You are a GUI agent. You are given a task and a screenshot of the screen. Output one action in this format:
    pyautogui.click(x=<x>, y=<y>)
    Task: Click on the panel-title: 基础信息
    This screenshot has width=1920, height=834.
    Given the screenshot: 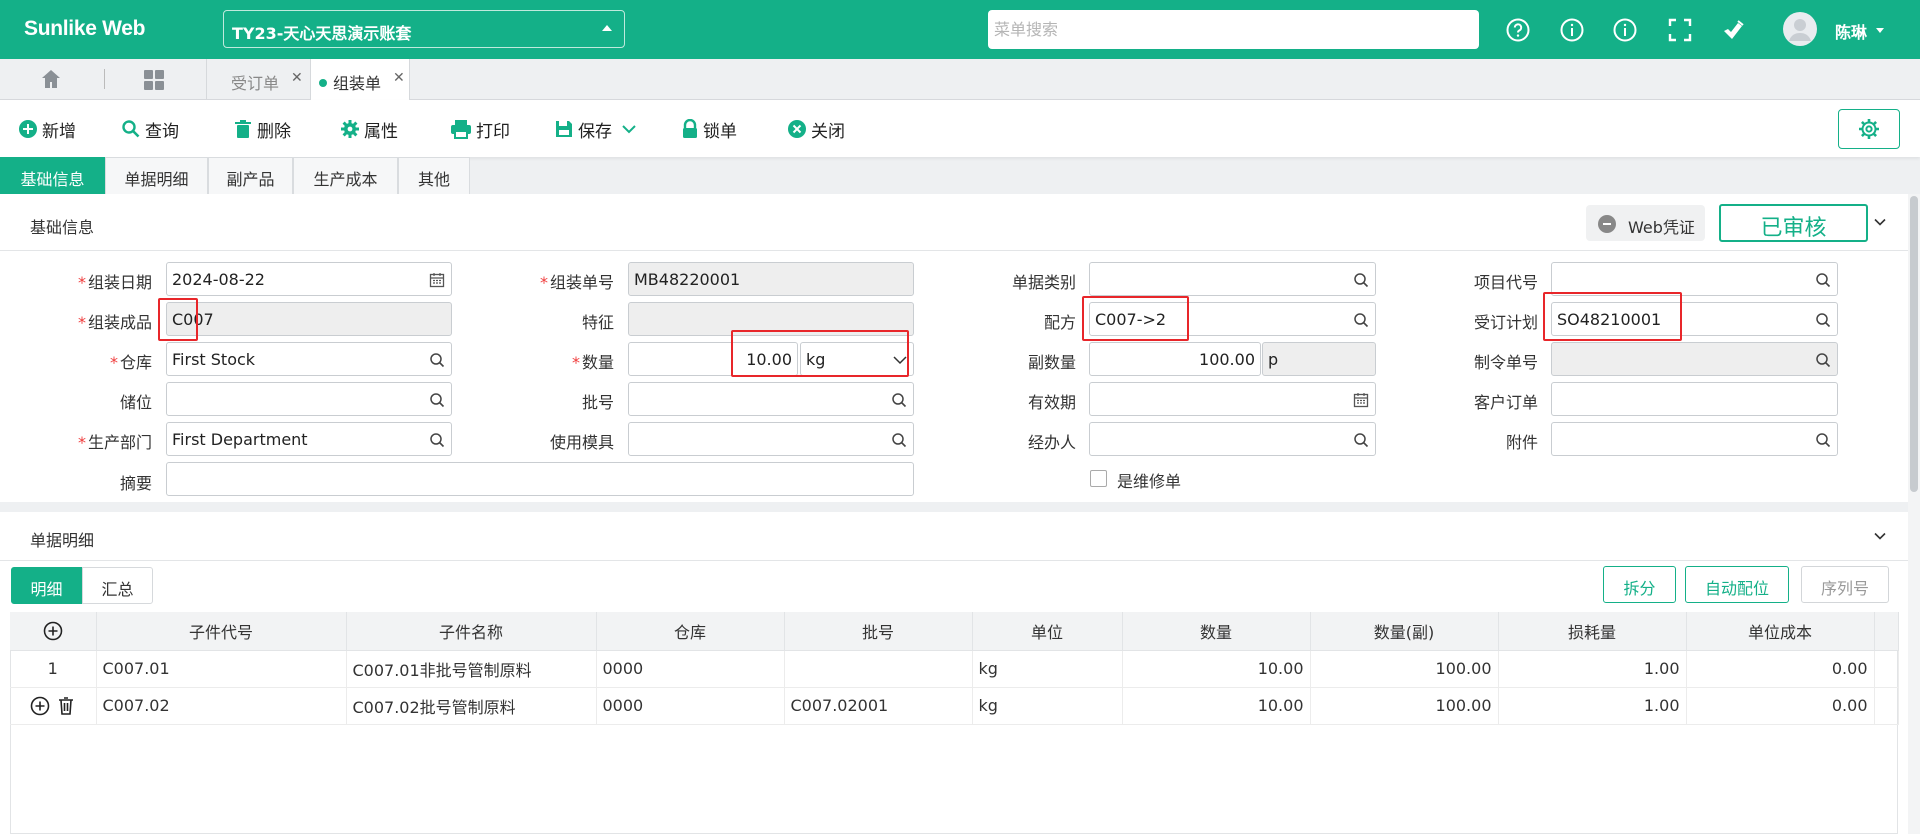 What is the action you would take?
    pyautogui.click(x=62, y=227)
    